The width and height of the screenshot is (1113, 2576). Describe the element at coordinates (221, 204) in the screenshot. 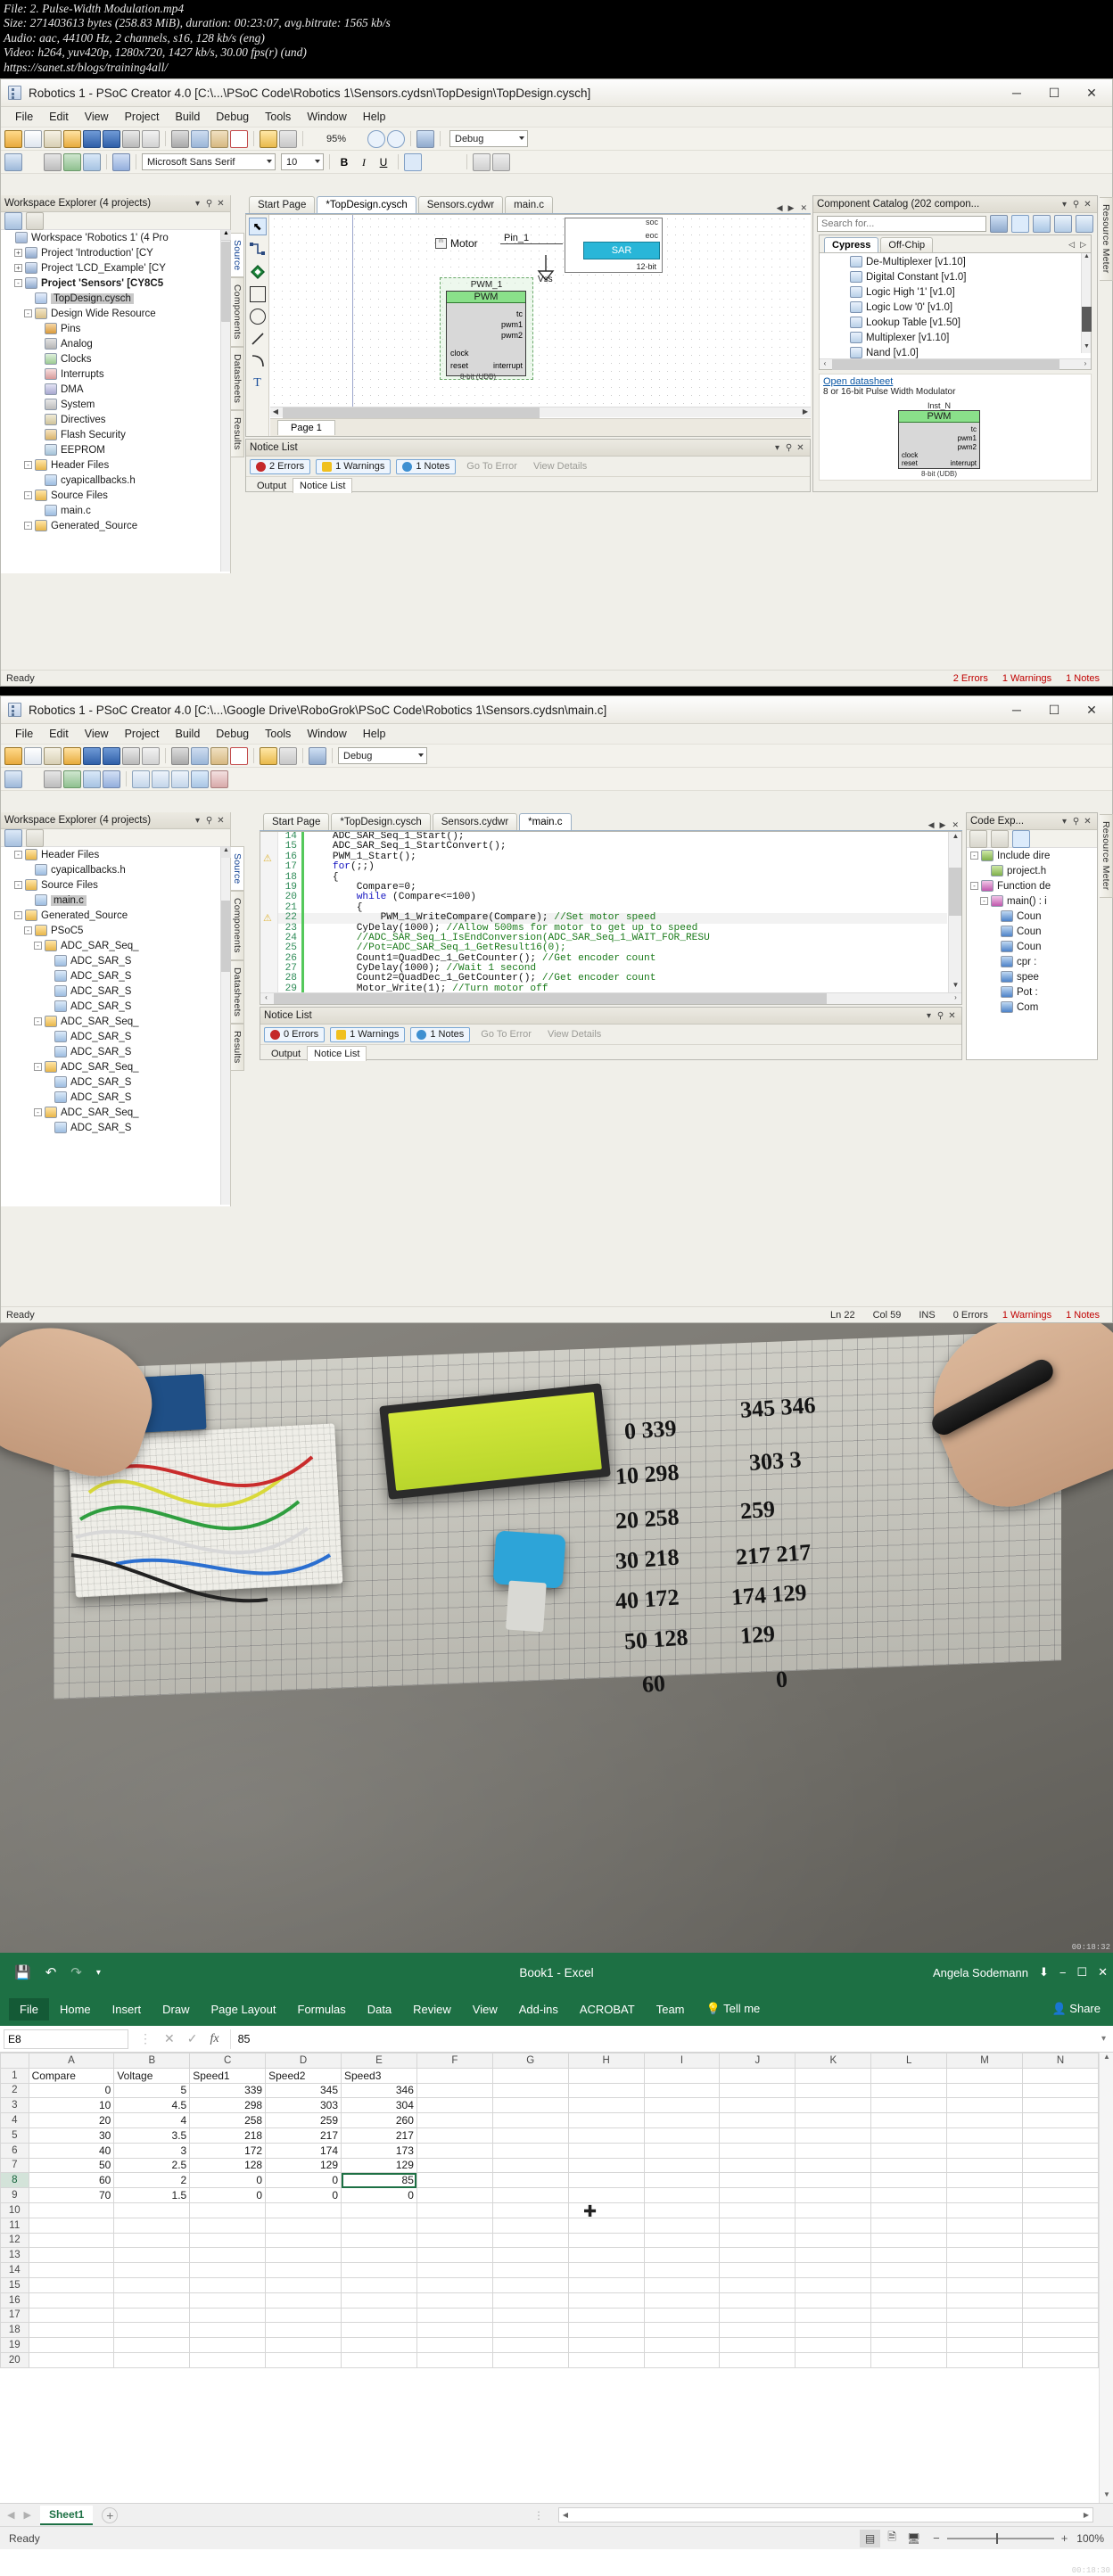

I see `close-icon: ✕` at that location.